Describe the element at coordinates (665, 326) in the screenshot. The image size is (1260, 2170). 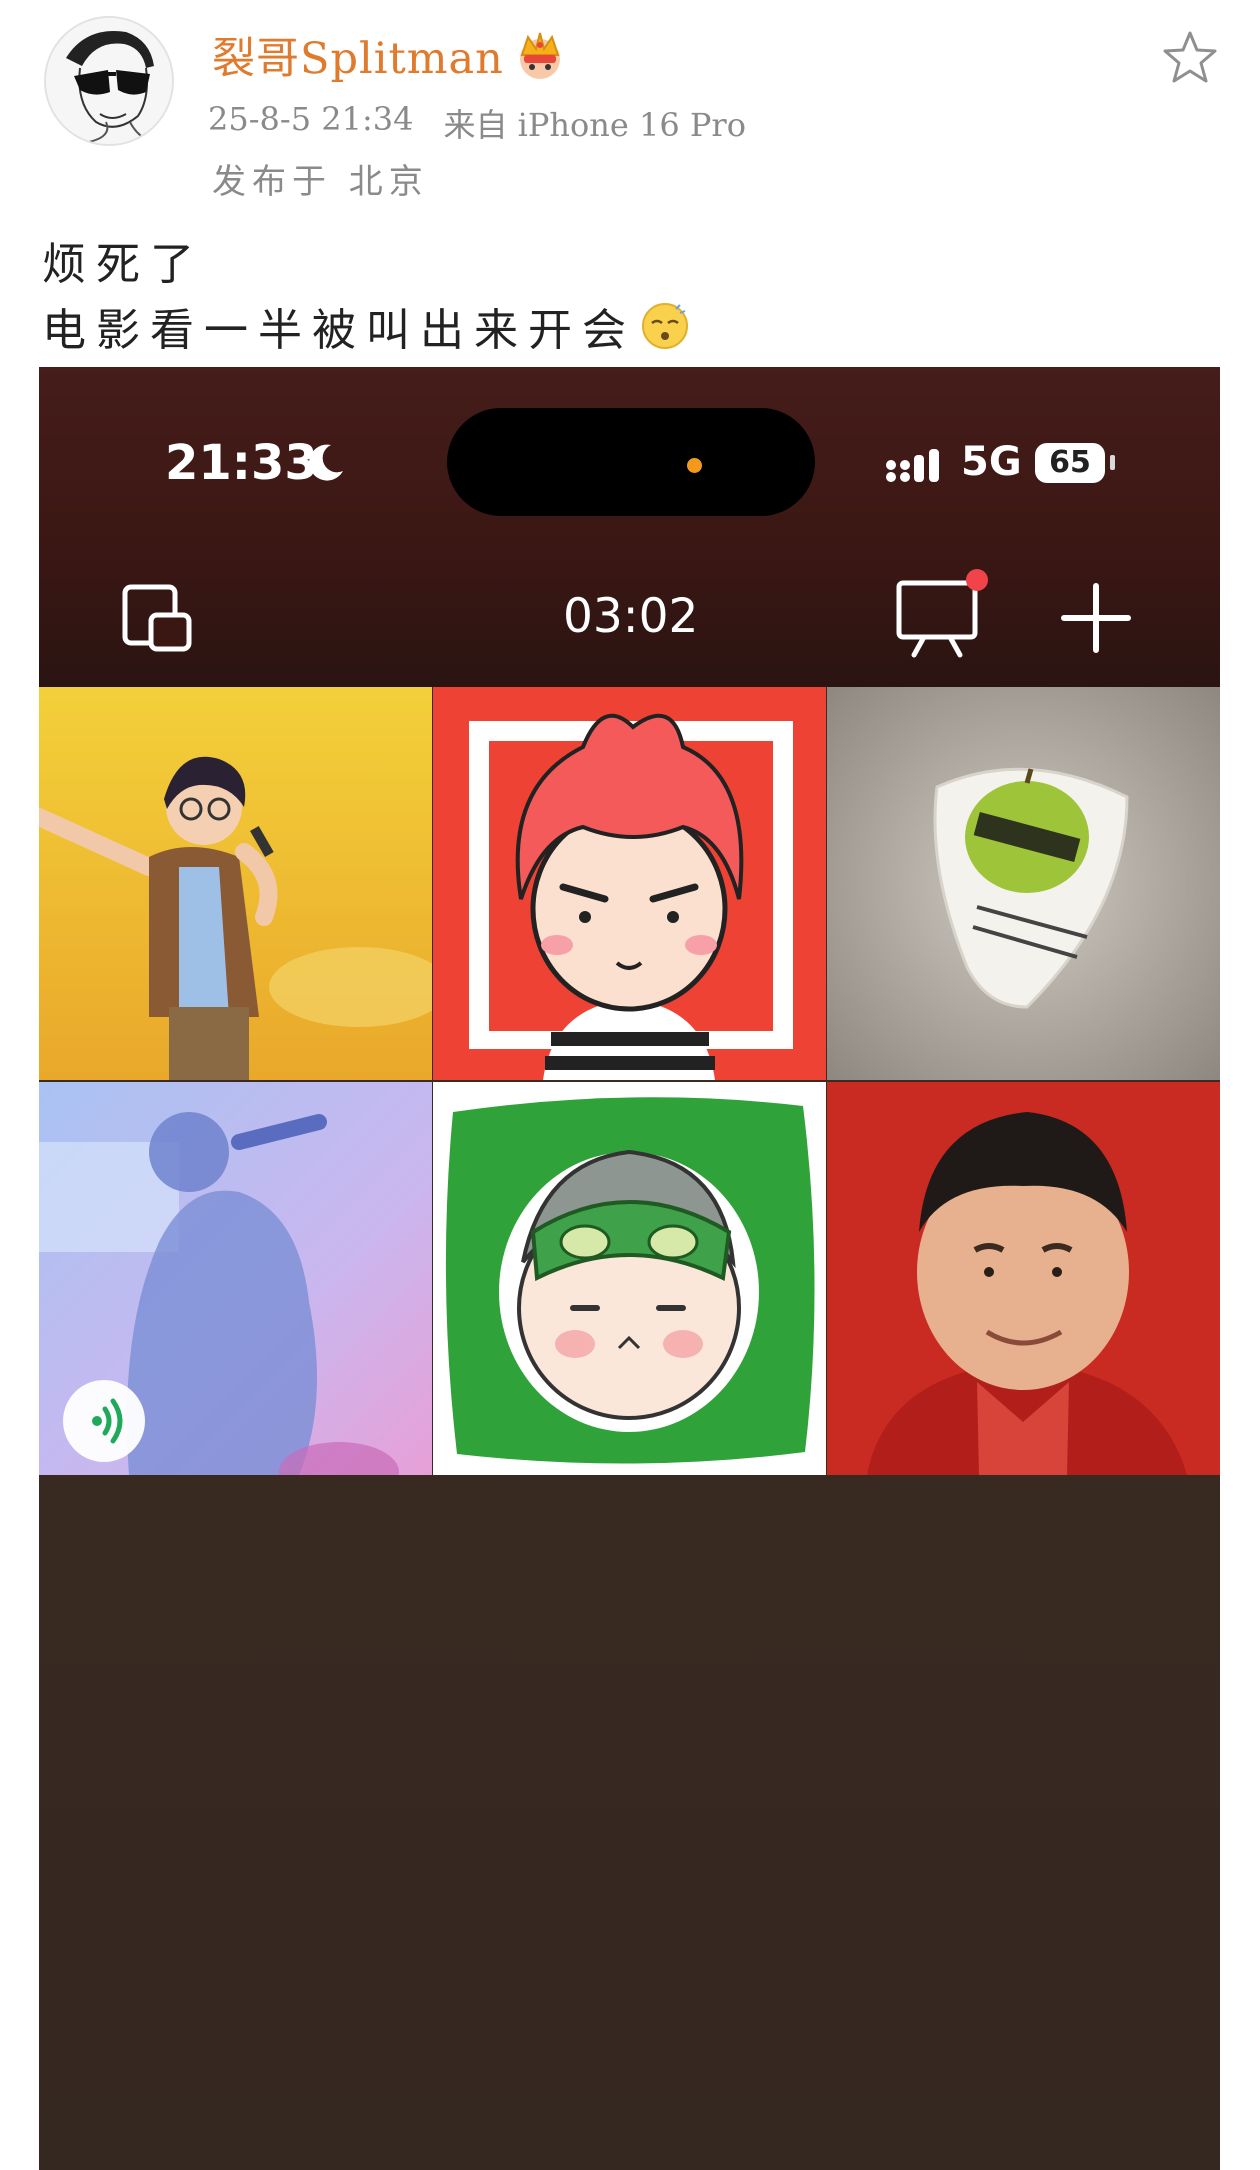
I see `dizzy-face-emoji-icon` at that location.